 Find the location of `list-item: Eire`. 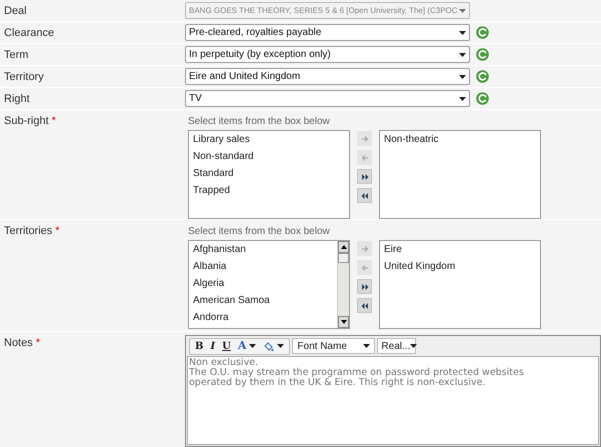

list-item: Eire is located at coordinates (462, 250).